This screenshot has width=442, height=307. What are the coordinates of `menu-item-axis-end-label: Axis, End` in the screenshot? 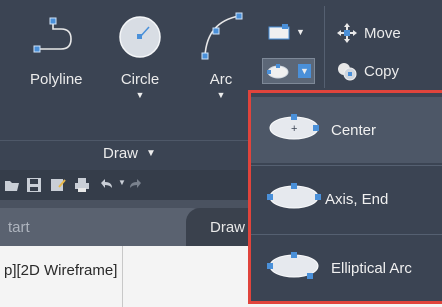 It's located at (357, 199).